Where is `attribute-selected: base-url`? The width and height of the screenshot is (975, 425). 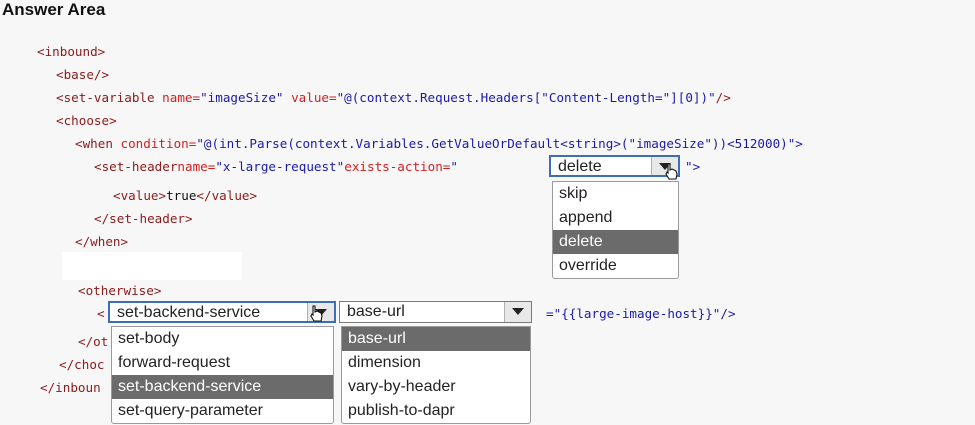 attribute-selected: base-url is located at coordinates (376, 311).